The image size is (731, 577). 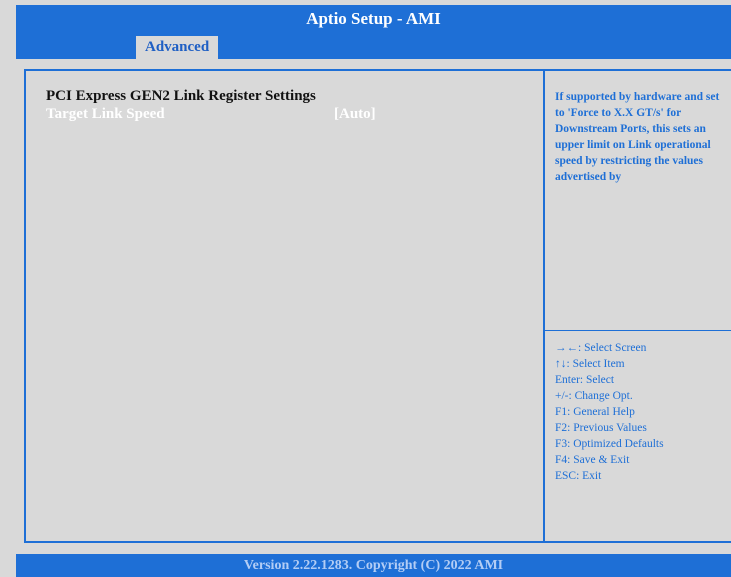 I want to click on setting-row-target-link-speed: Target Link Speed [Auto], so click(x=286, y=116).